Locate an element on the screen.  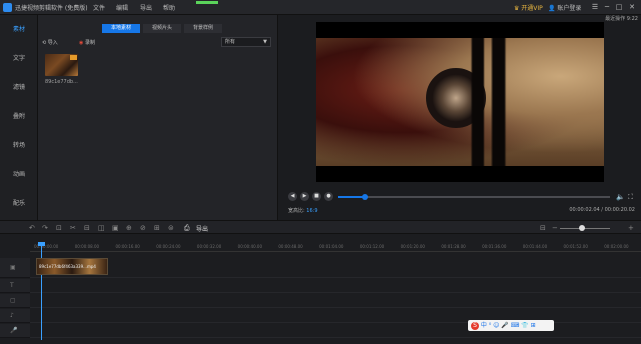
video-badge-icon is located at coordinates (73, 57).